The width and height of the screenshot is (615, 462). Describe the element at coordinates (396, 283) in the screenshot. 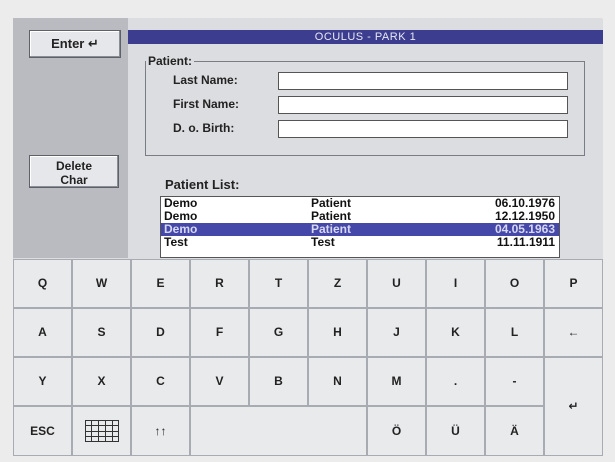

I see `key-u: U` at that location.